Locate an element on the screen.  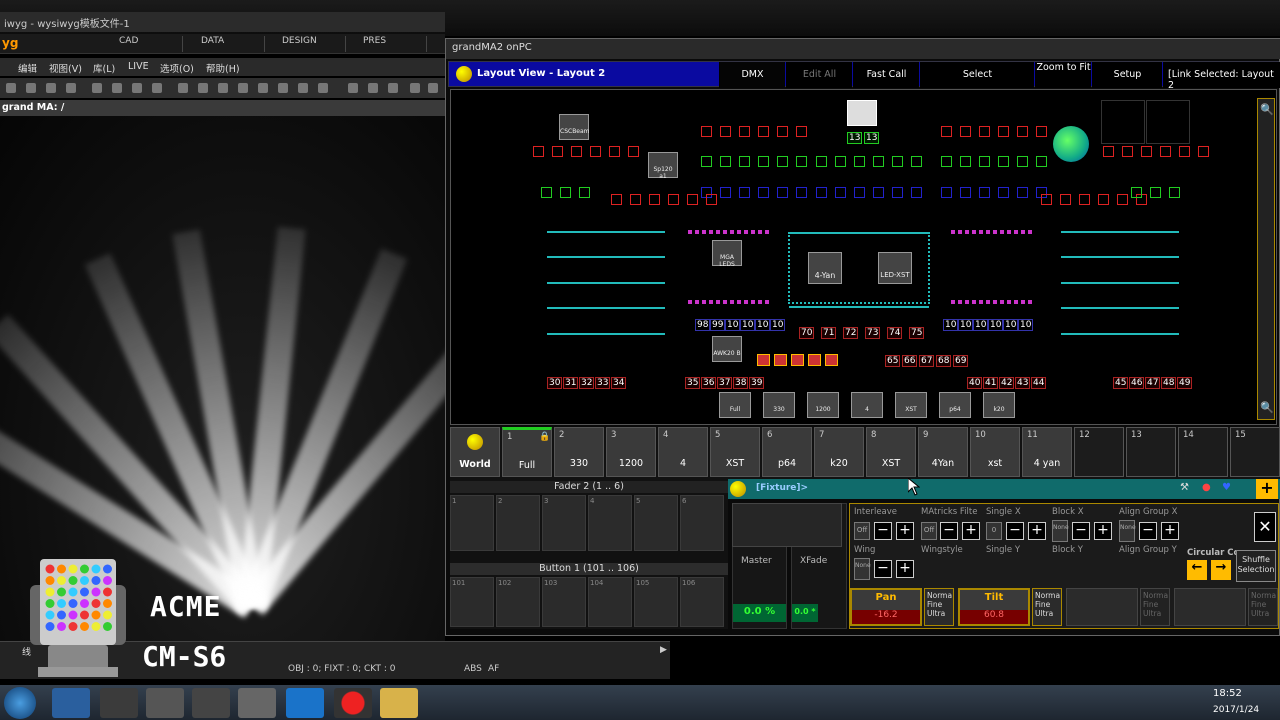
button-executor: 102 is located at coordinates (518, 602).